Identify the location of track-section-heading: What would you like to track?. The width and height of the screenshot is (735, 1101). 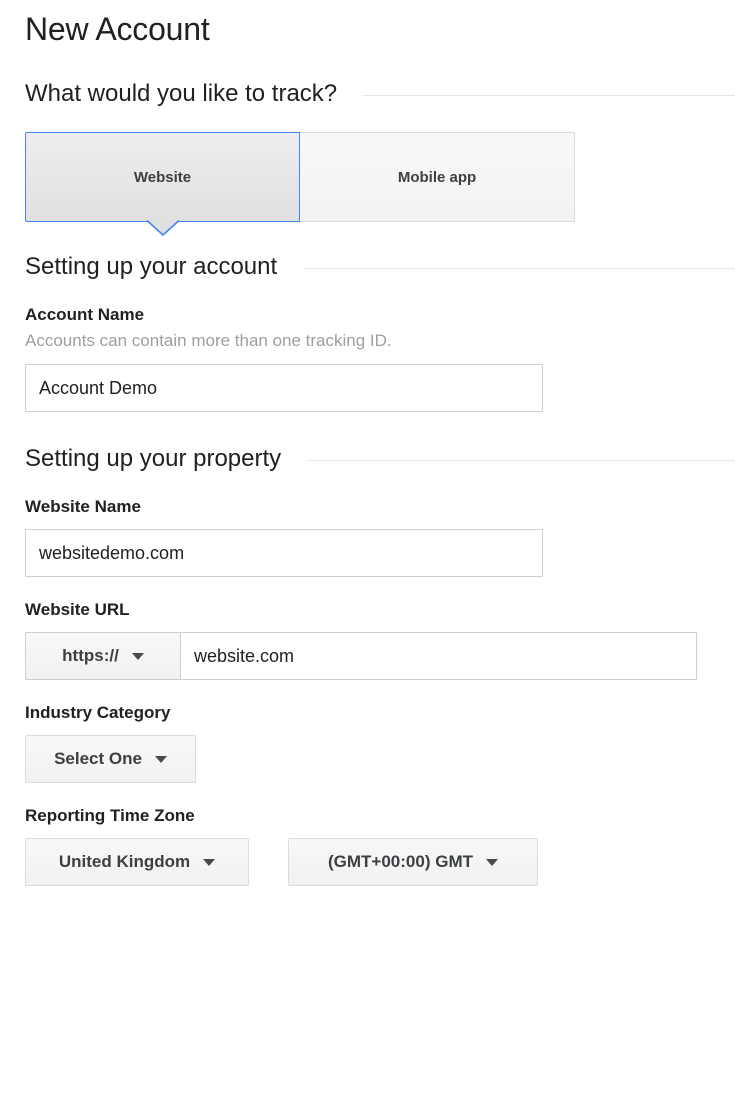
(181, 93).